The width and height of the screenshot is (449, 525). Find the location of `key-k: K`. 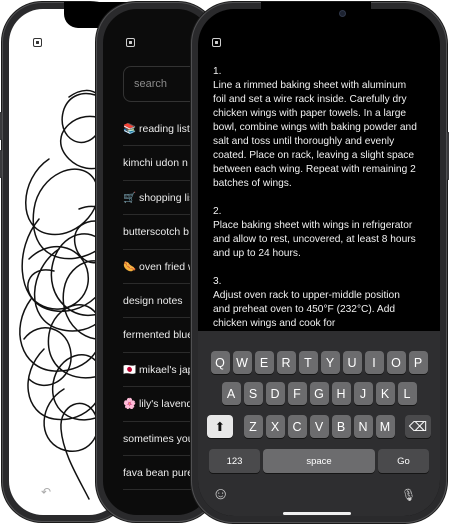

key-k: K is located at coordinates (385, 393).